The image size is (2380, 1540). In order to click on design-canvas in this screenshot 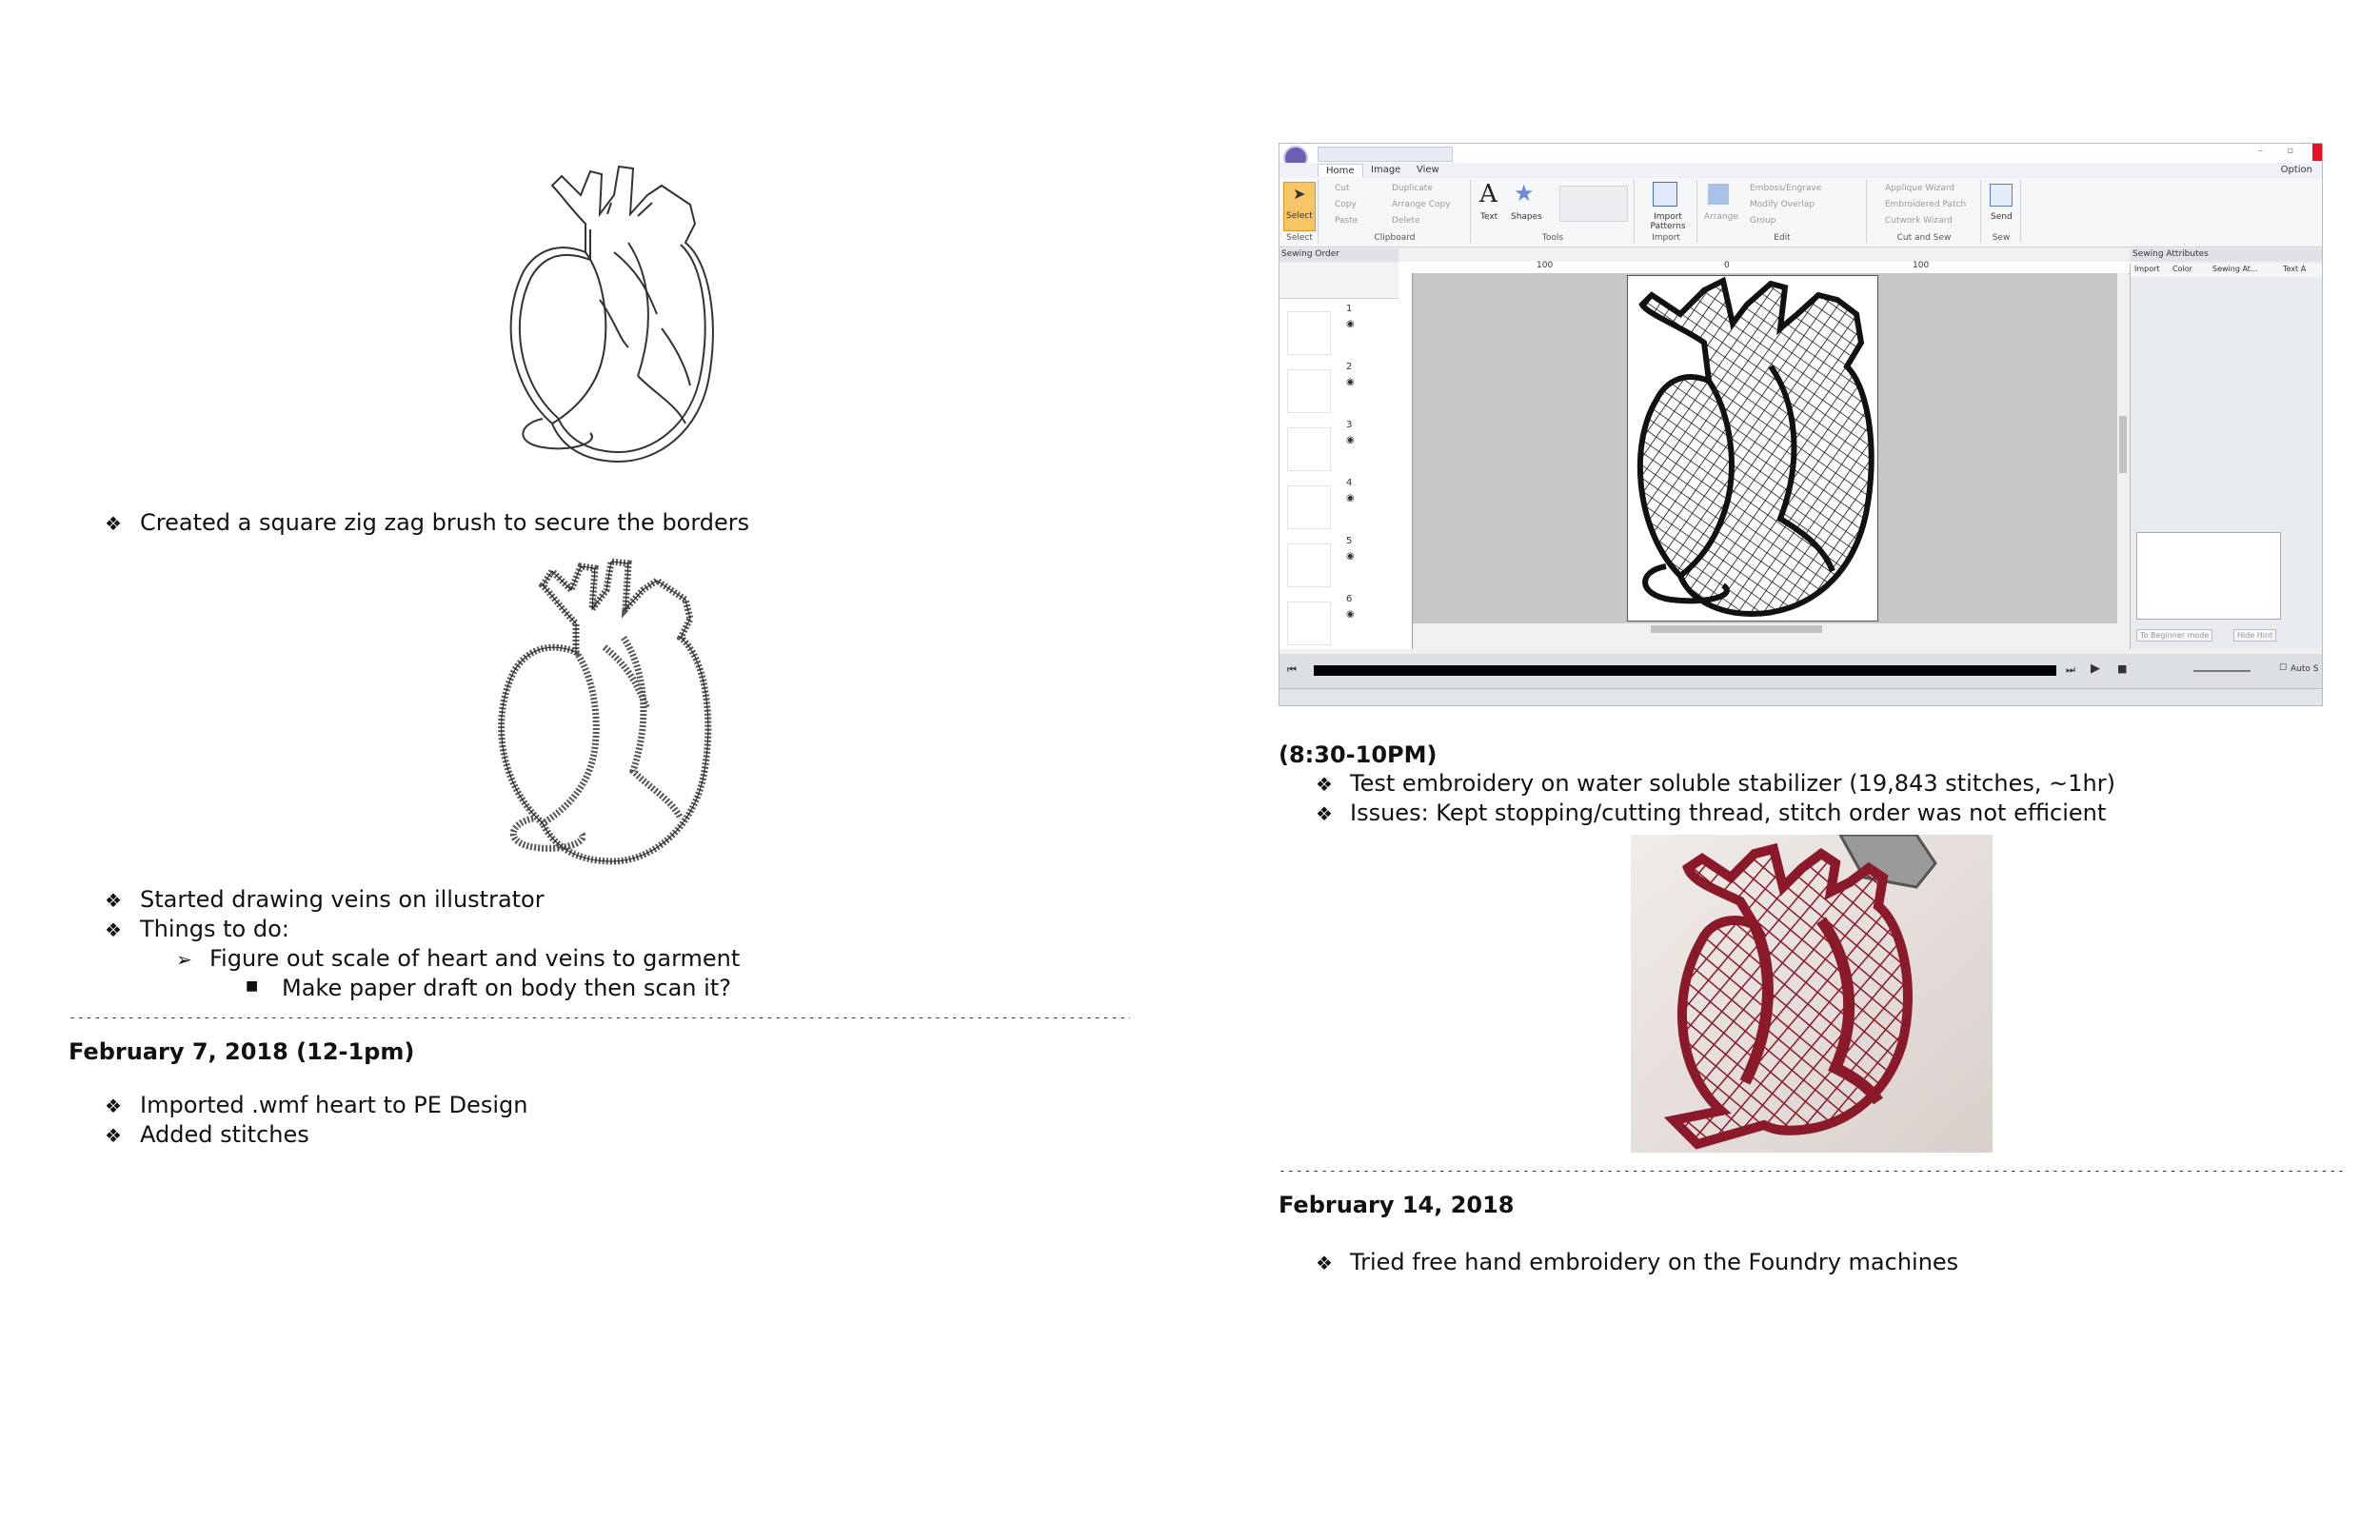, I will do `click(1765, 454)`.